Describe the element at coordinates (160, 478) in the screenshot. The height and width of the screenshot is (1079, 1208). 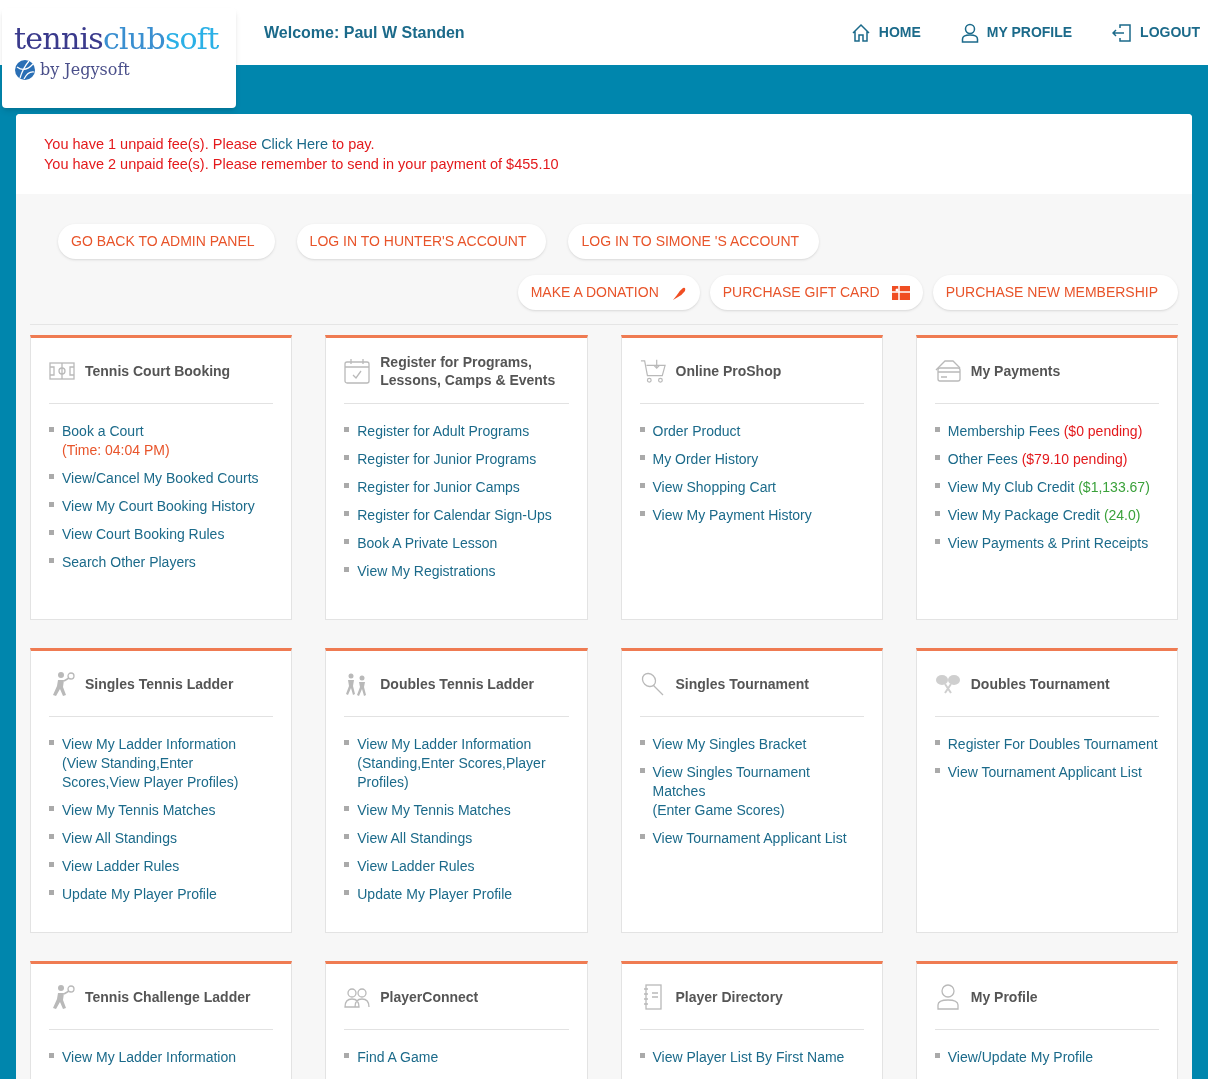
I see `menu-link: View/Cancel My Booked Courts` at that location.